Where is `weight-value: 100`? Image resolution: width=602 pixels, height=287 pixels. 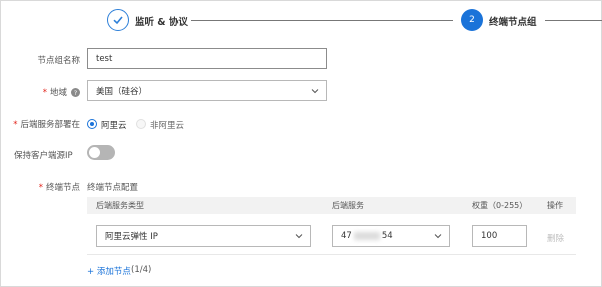 weight-value: 100 is located at coordinates (489, 236).